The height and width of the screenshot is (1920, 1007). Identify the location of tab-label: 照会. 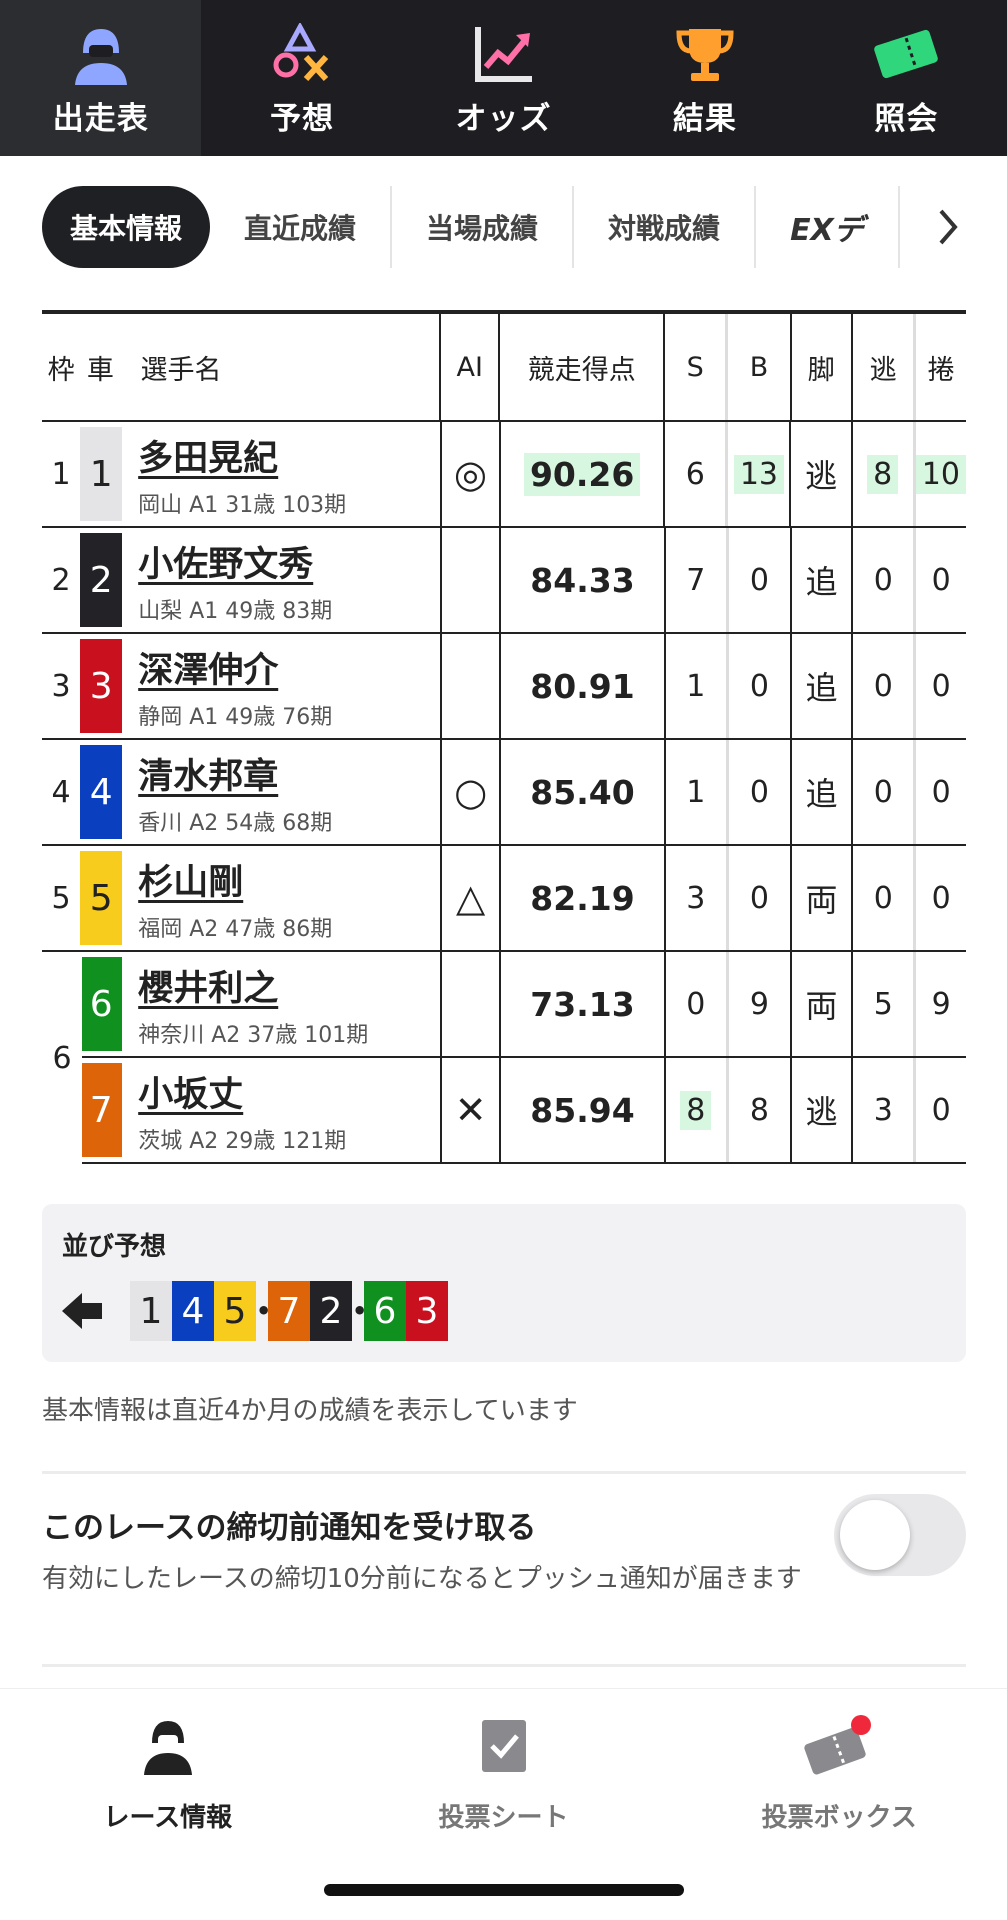
(906, 119).